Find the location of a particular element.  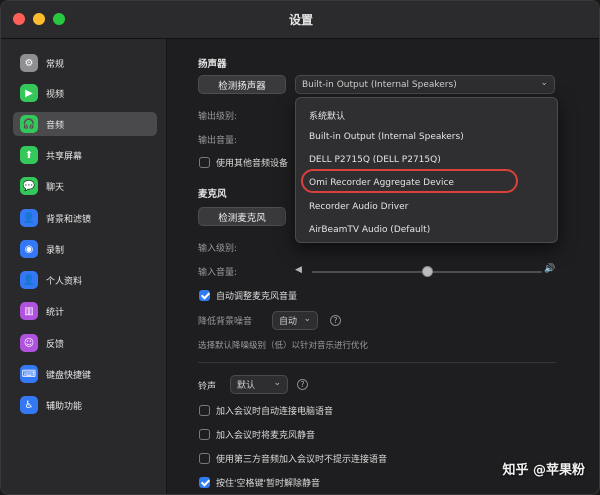

sidebar-item-label: 共享屏幕 is located at coordinates (64, 156).